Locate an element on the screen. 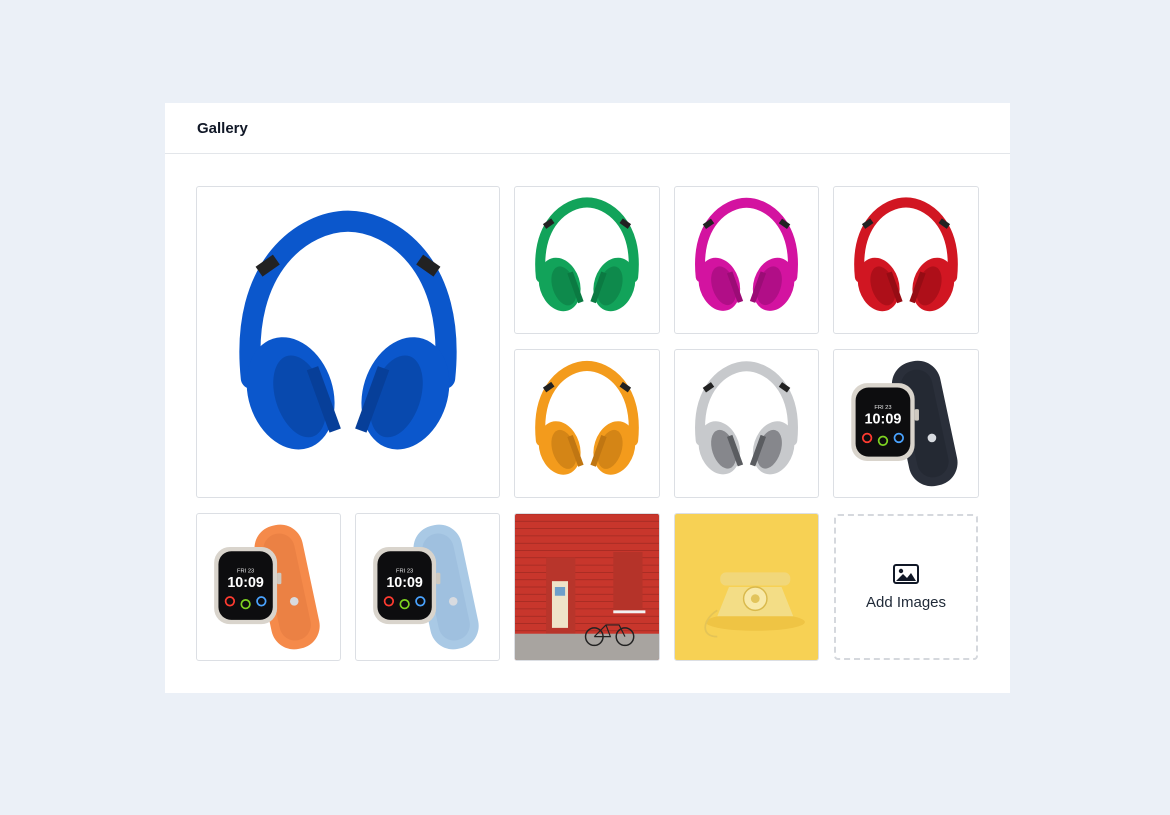 This screenshot has width=1170, height=815. headphones-blue-image is located at coordinates (348, 342).